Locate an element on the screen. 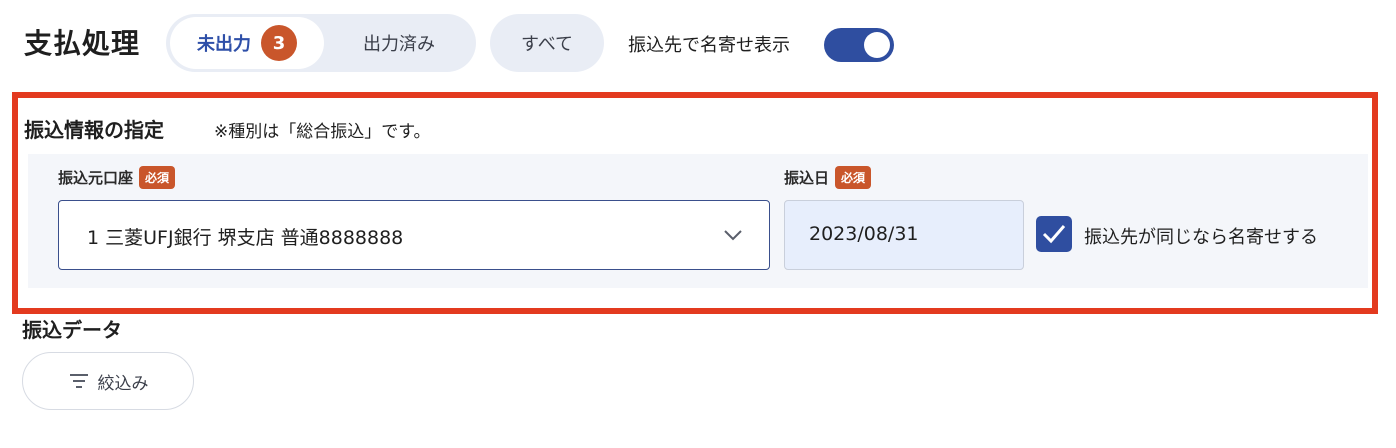 The image size is (1396, 448). account-field-label: 振込元口座 必須 is located at coordinates (117, 177).